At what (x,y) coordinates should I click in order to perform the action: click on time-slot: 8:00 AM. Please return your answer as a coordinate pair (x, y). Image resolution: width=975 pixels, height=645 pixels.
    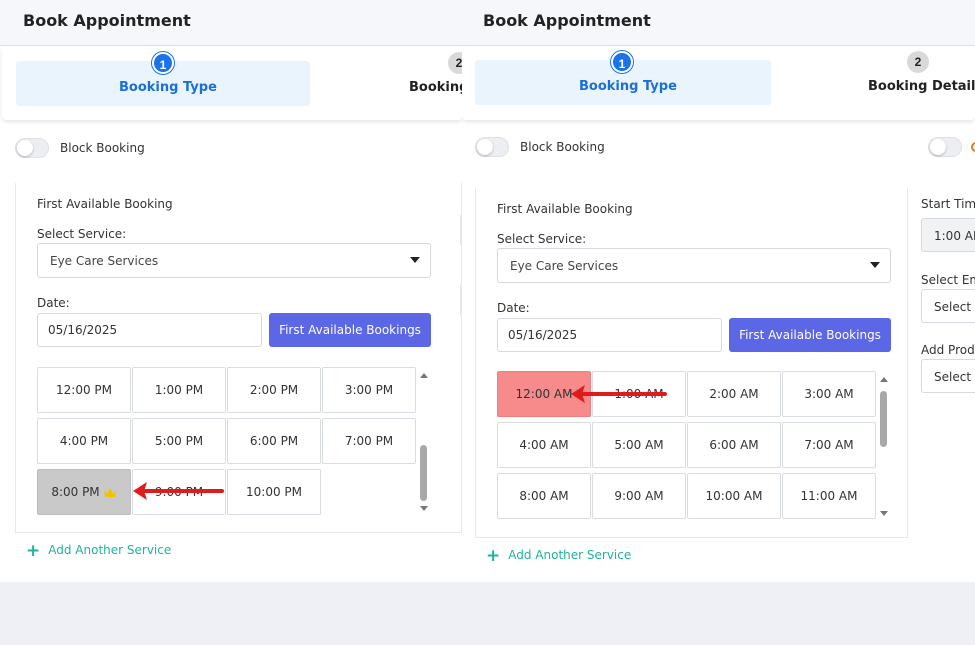
    Looking at the image, I should click on (544, 496).